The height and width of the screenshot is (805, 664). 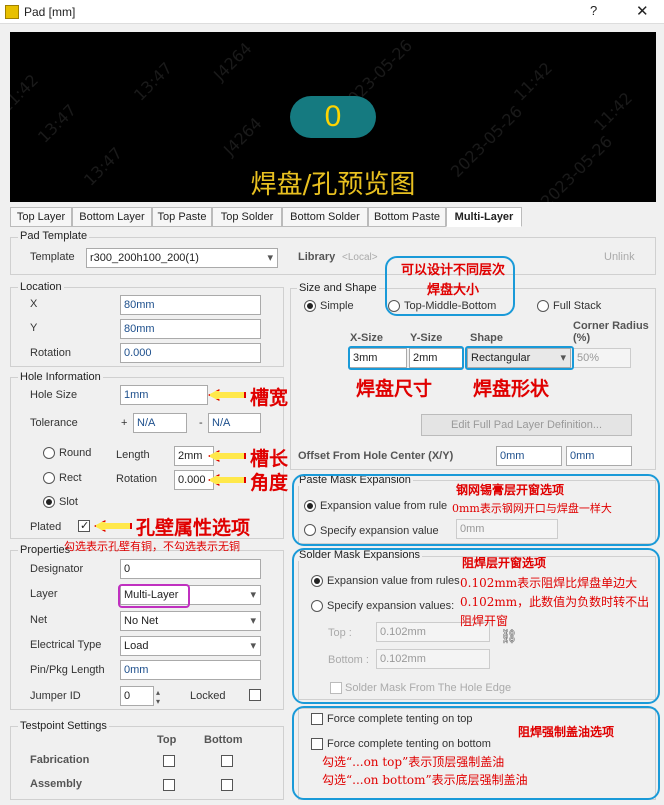 I want to click on slot-label: Slot, so click(x=68, y=502).